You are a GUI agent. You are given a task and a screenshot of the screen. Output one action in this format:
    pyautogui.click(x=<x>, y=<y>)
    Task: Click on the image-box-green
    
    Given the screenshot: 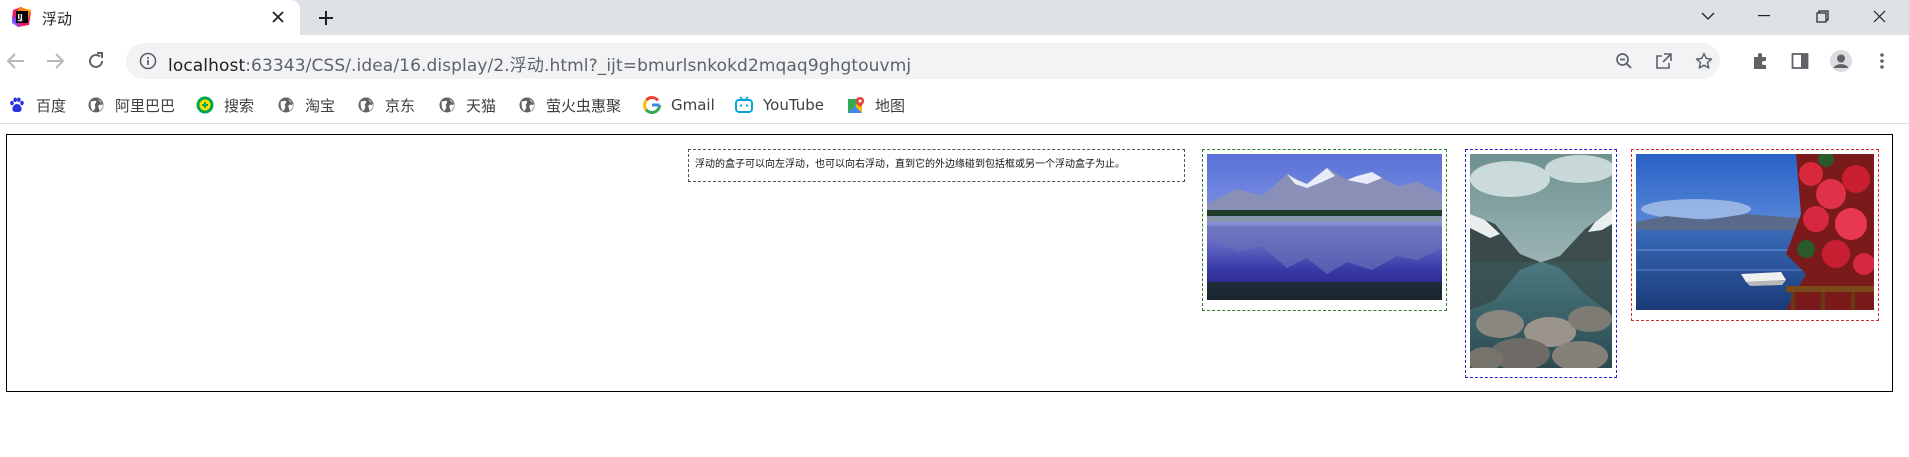 What is the action you would take?
    pyautogui.click(x=1324, y=230)
    